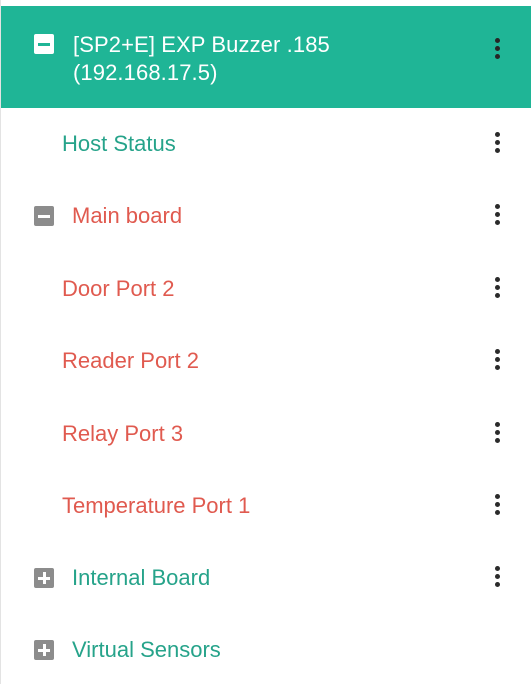 The height and width of the screenshot is (684, 531). I want to click on tree-item-label: Host Status, so click(119, 143).